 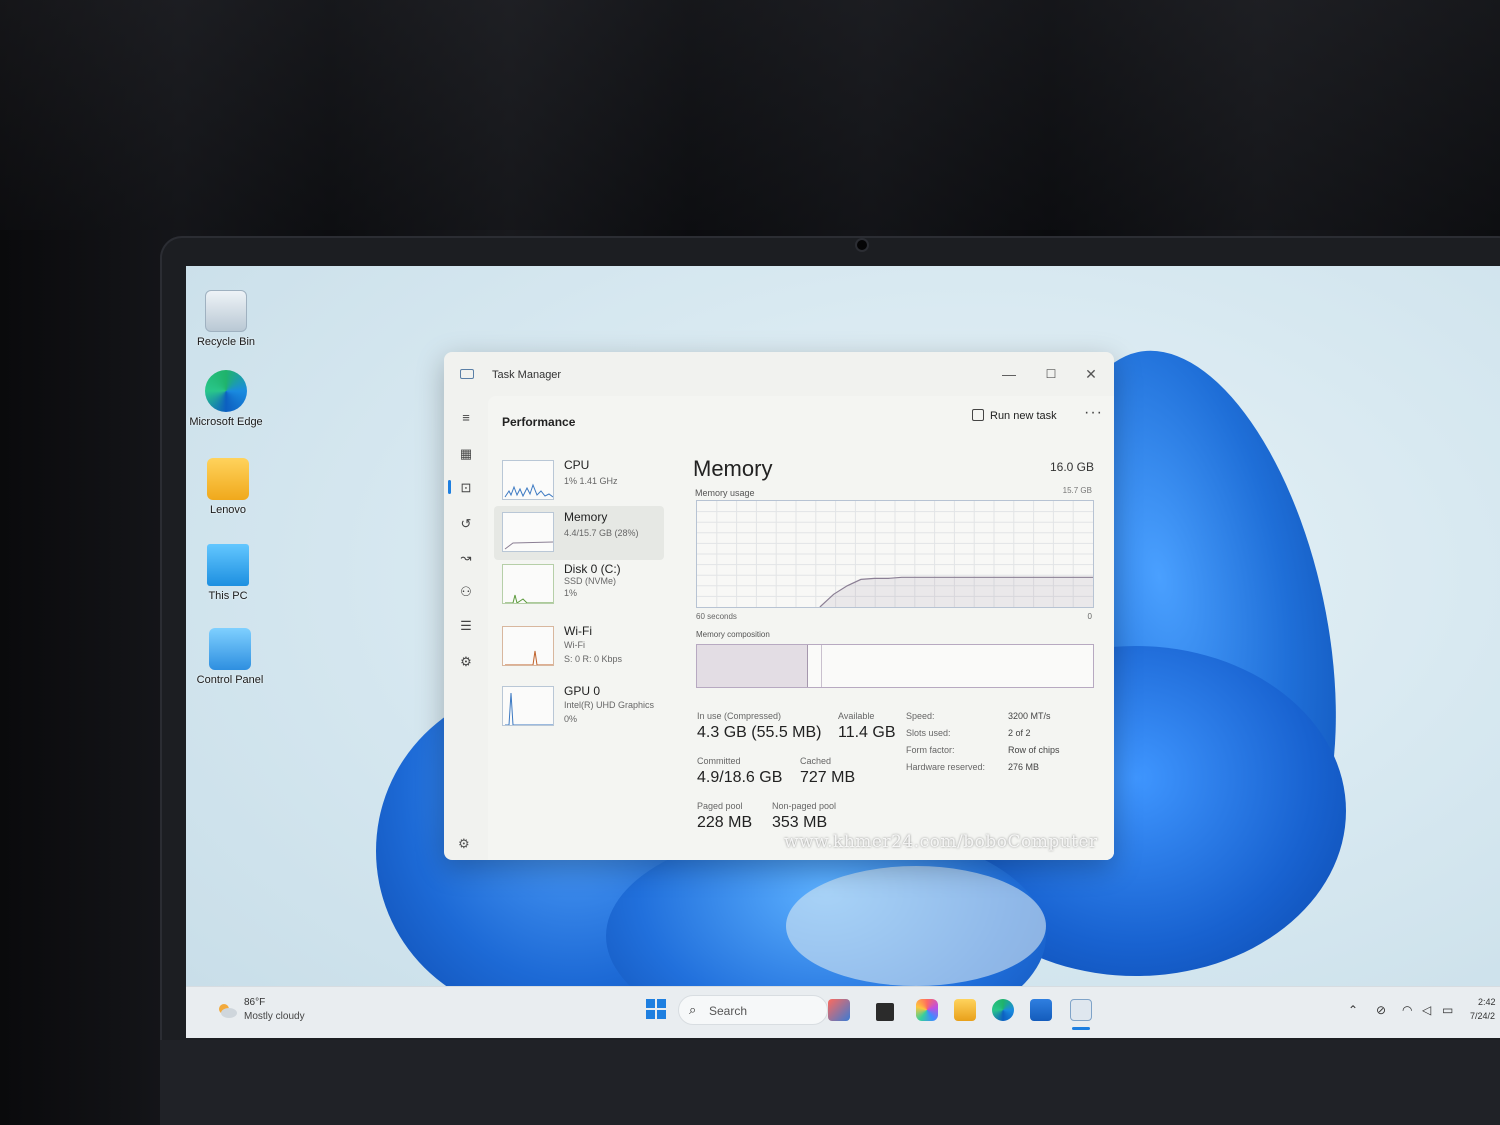 I want to click on memory-usage-chart, so click(x=895, y=554).